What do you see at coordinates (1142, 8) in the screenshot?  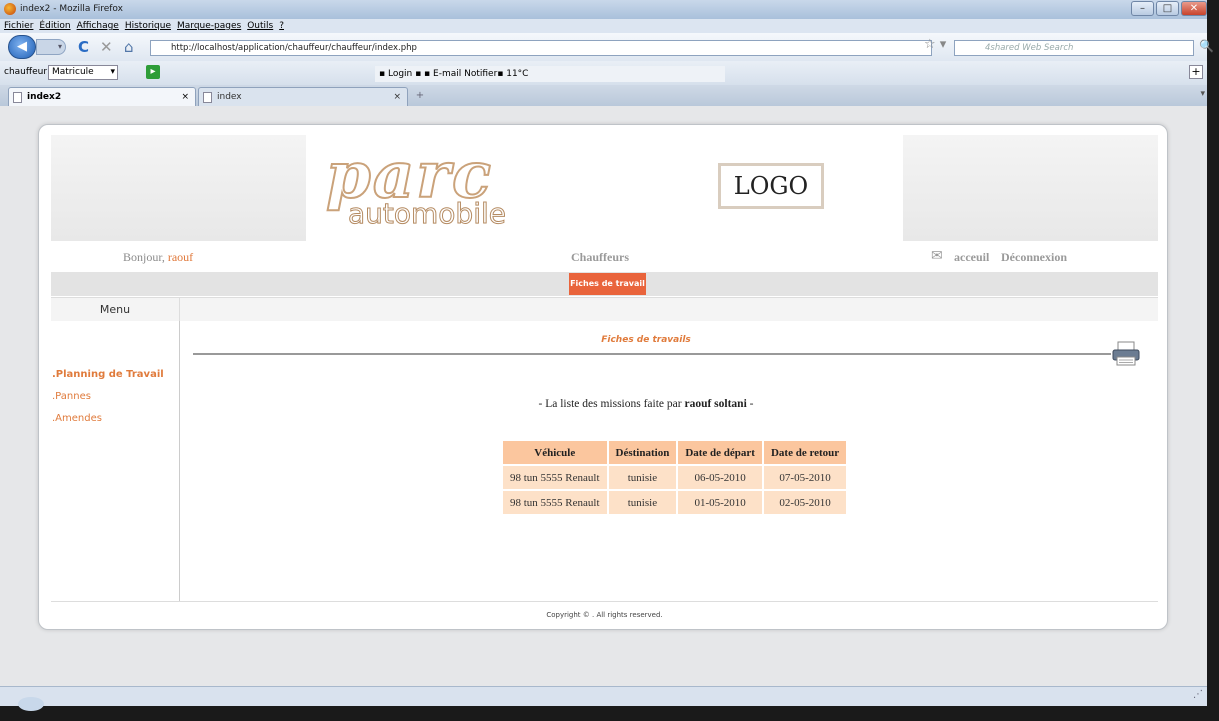 I see `minimize-button: –` at bounding box center [1142, 8].